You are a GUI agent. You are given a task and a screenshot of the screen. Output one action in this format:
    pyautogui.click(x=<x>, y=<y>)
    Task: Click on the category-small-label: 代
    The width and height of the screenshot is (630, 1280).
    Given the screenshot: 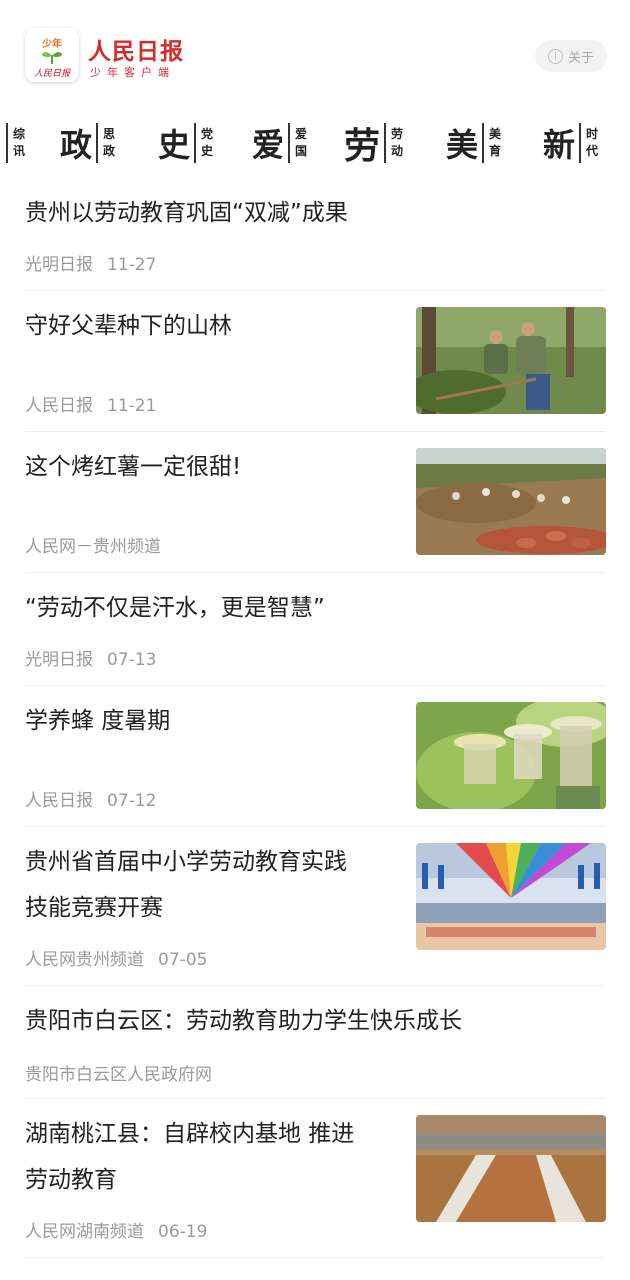 What is the action you would take?
    pyautogui.click(x=592, y=151)
    